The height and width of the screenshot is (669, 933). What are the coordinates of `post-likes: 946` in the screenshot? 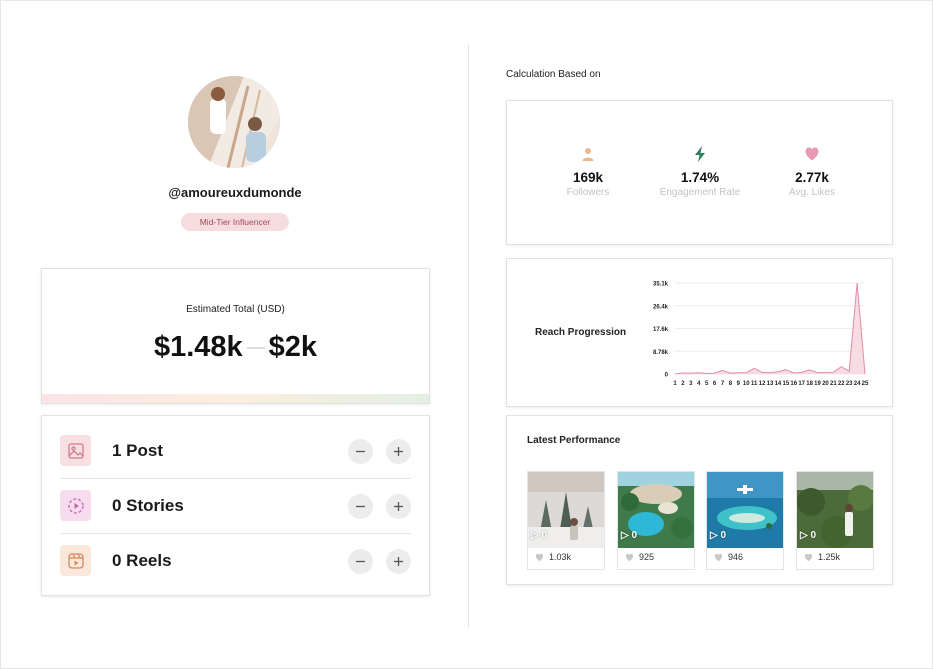 It's located at (728, 557).